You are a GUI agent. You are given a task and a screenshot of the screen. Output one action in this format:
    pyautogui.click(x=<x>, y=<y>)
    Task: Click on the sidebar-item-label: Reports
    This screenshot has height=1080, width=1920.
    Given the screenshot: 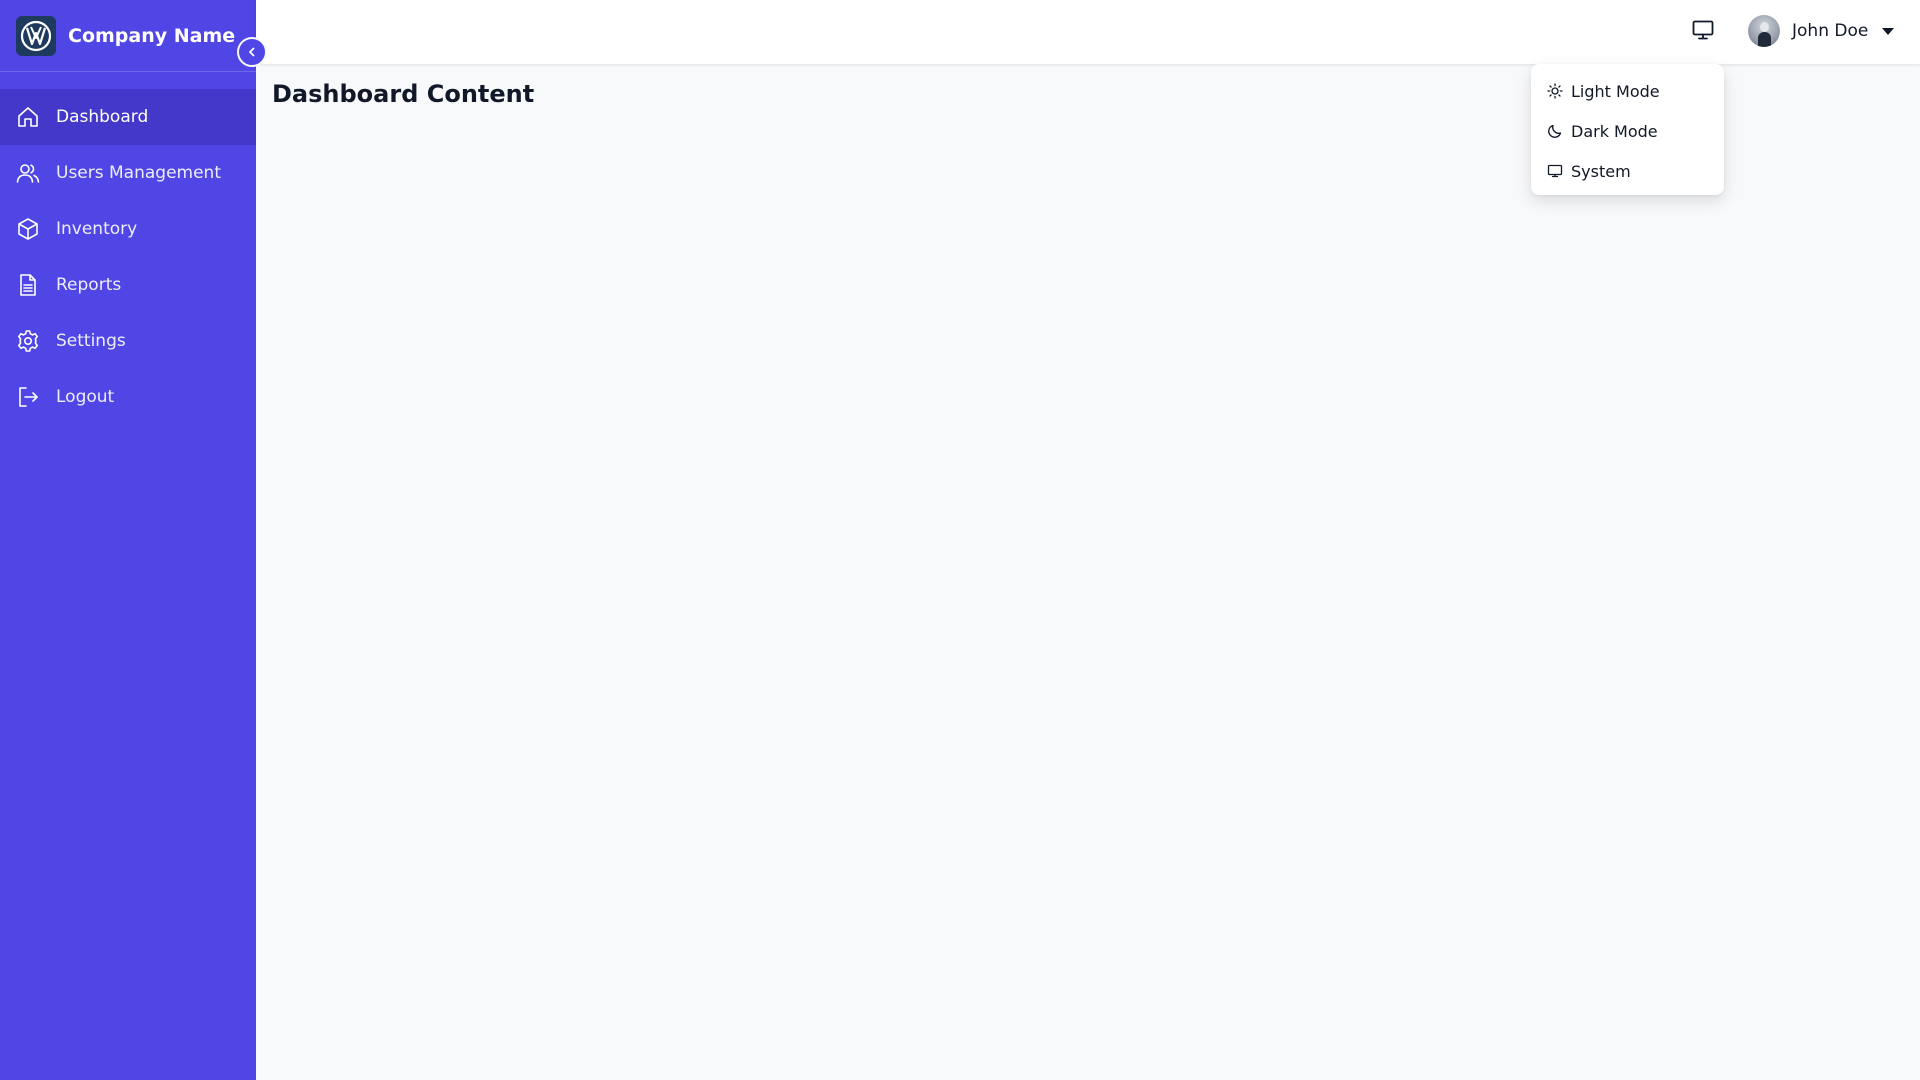 What is the action you would take?
    pyautogui.click(x=89, y=285)
    